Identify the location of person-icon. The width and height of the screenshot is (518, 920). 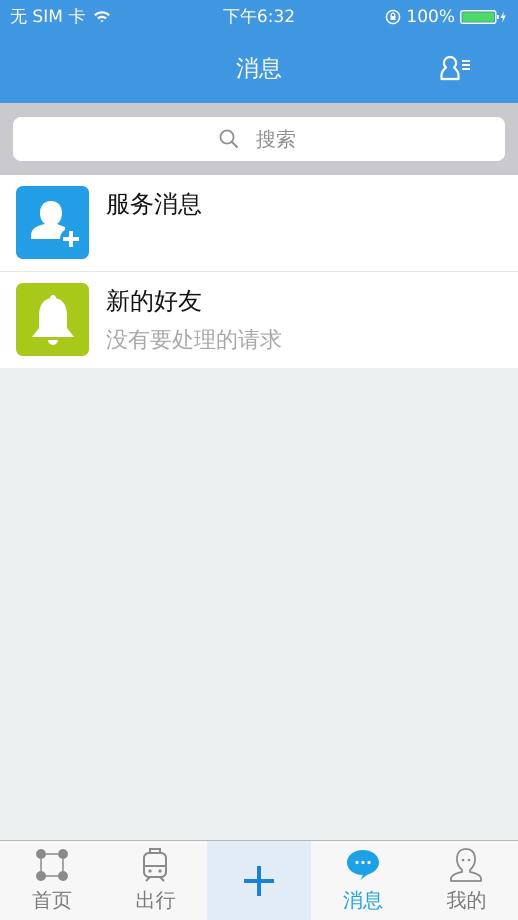
(466, 865).